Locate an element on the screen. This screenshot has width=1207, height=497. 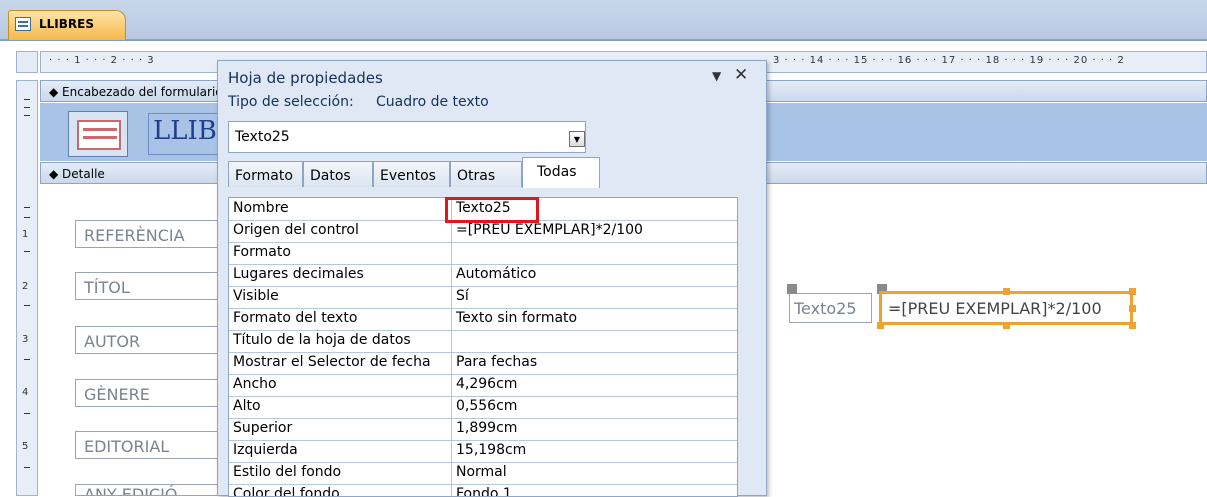
panel-menu-icon: ▼ is located at coordinates (716, 76).